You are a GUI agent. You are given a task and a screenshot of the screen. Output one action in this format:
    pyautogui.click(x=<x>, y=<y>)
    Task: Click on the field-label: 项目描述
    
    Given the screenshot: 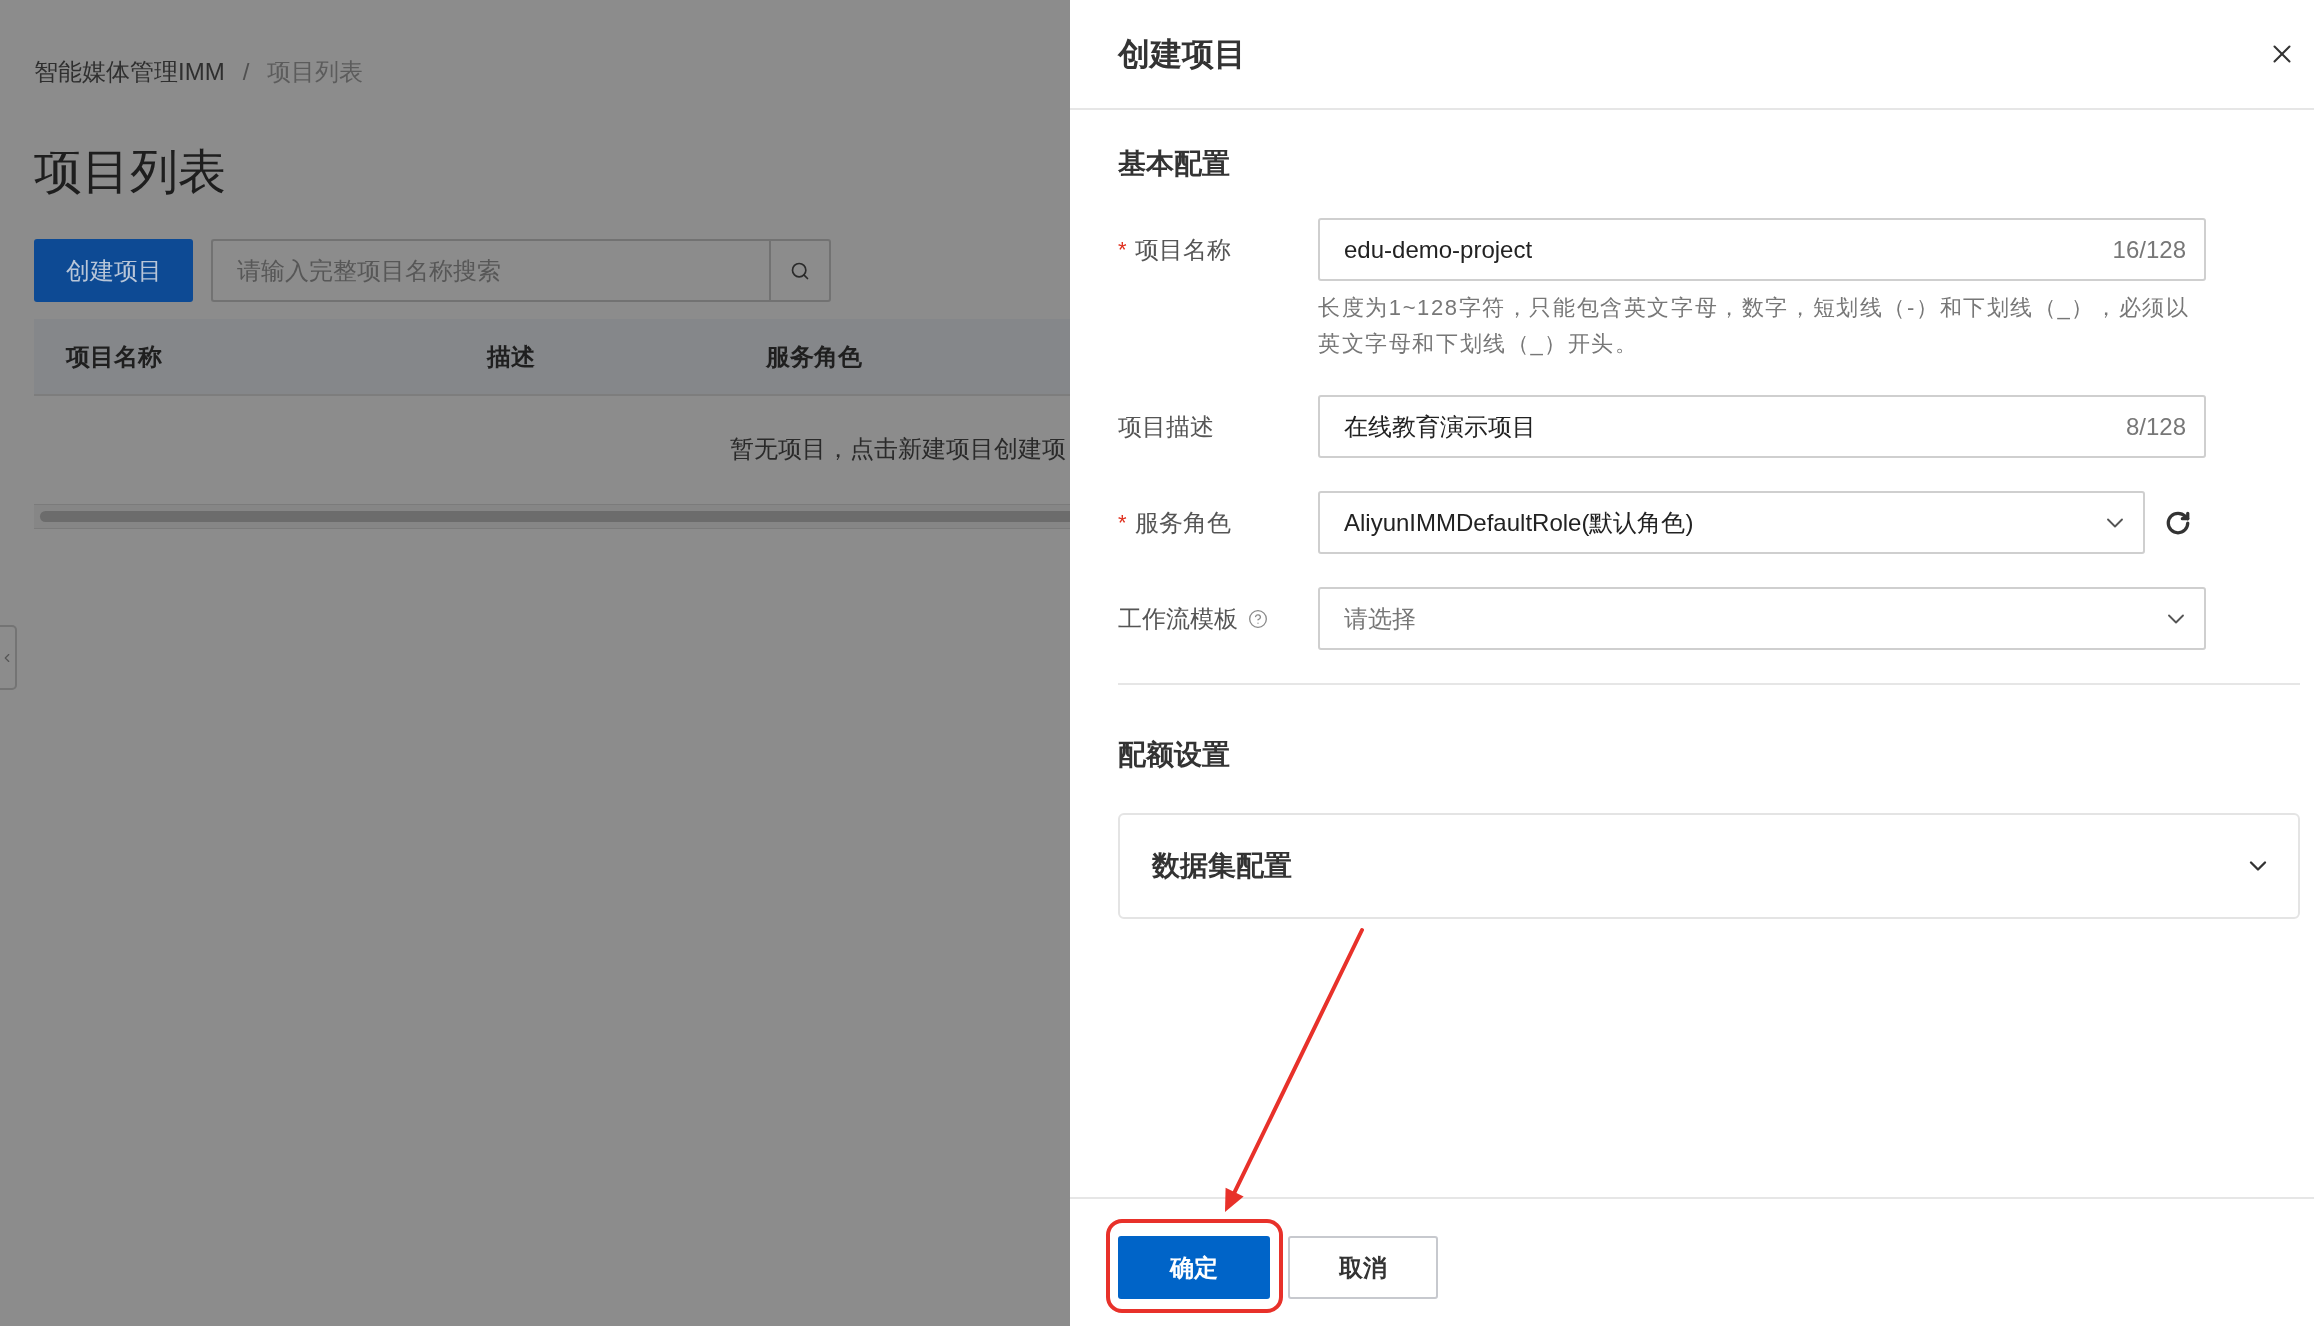 What is the action you would take?
    pyautogui.click(x=1166, y=426)
    